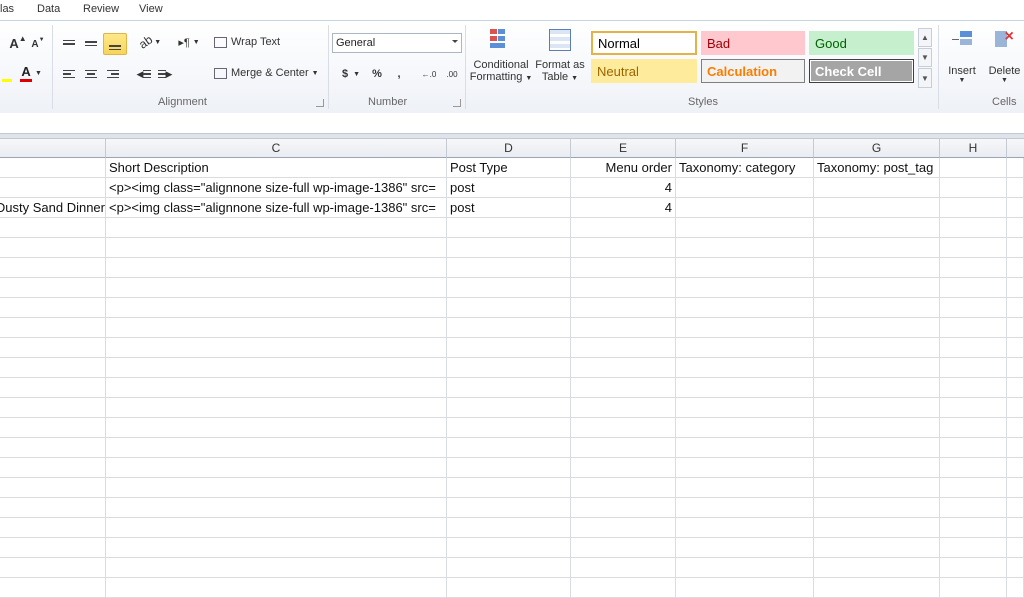 The height and width of the screenshot is (598, 1024). I want to click on align-right-icon, so click(113, 74).